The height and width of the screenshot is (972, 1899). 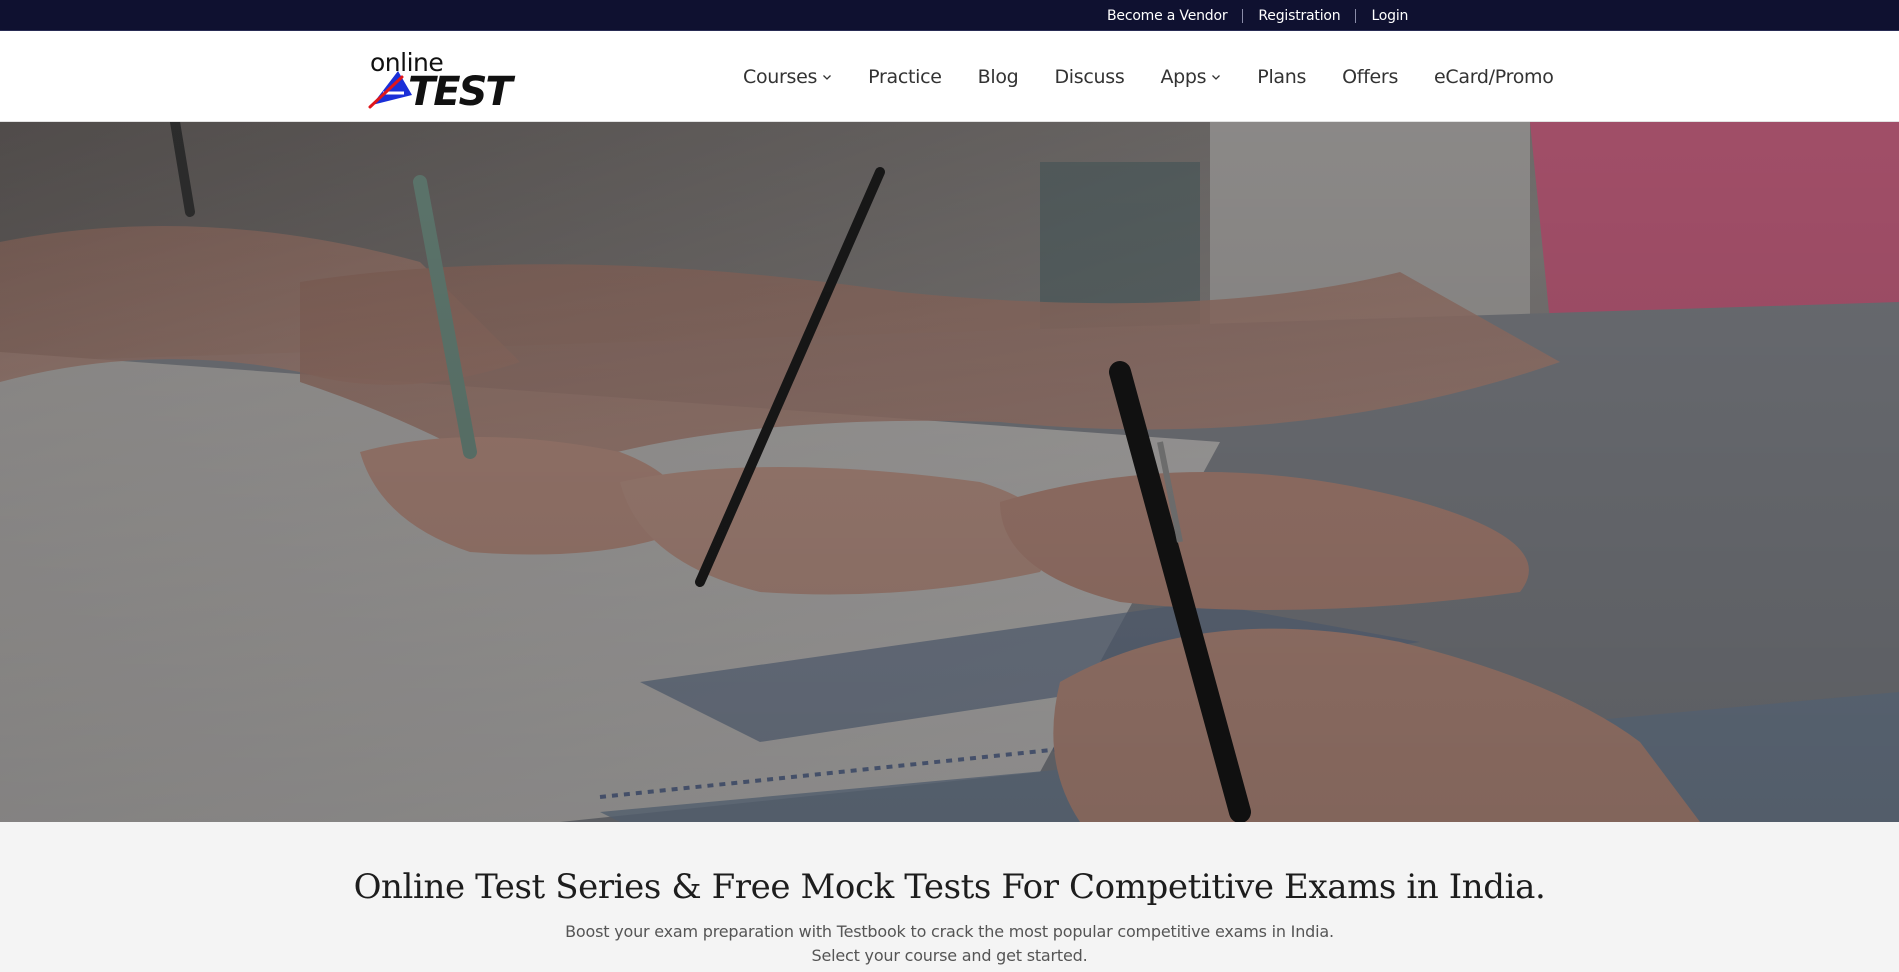 I want to click on site-logo: online TEST, so click(x=450, y=81).